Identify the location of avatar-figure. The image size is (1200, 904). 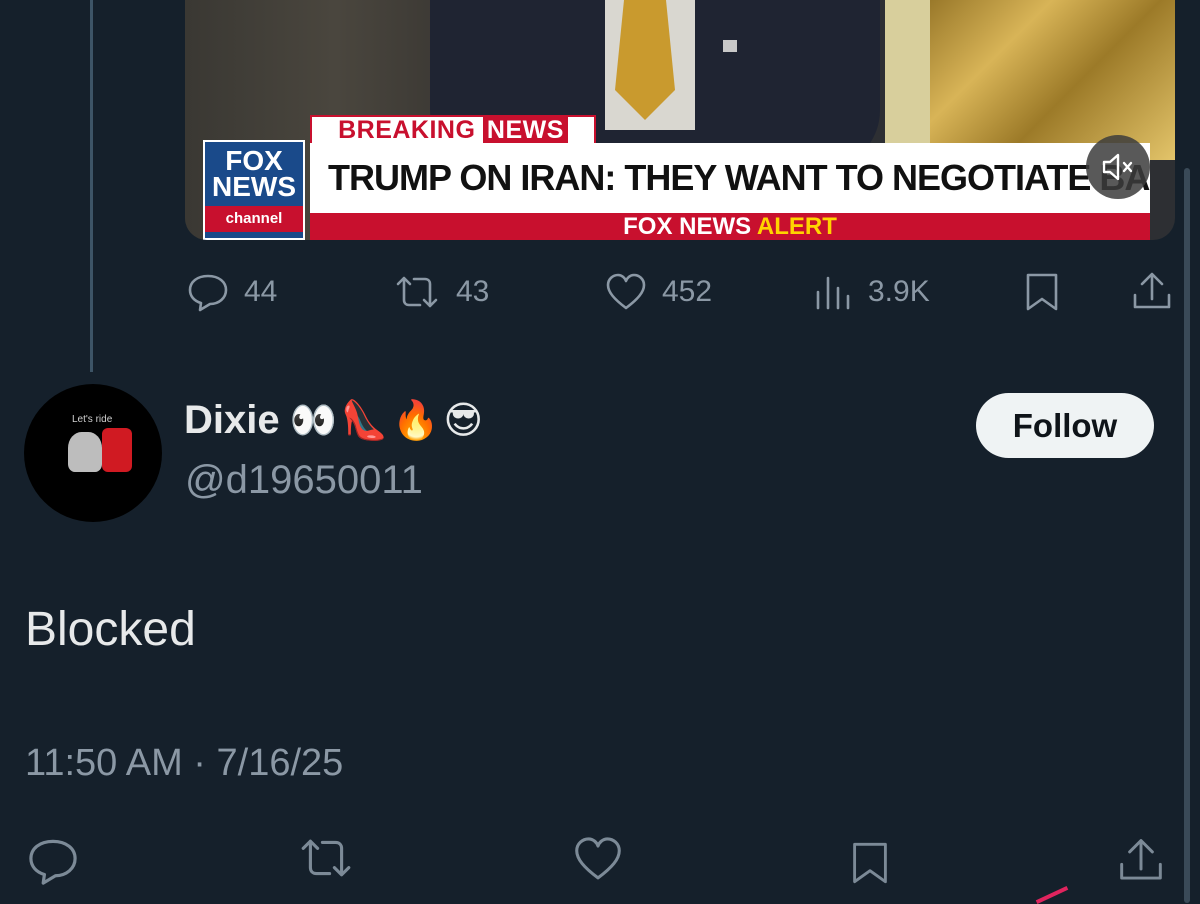
(85, 452).